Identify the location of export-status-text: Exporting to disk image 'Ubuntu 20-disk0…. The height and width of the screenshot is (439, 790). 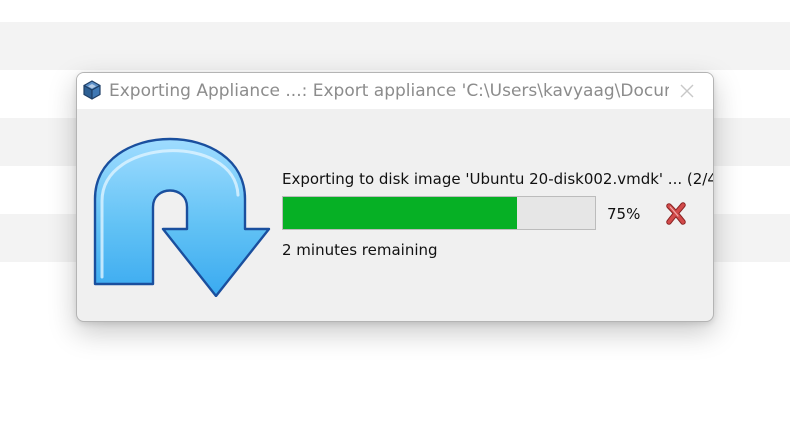
(498, 179).